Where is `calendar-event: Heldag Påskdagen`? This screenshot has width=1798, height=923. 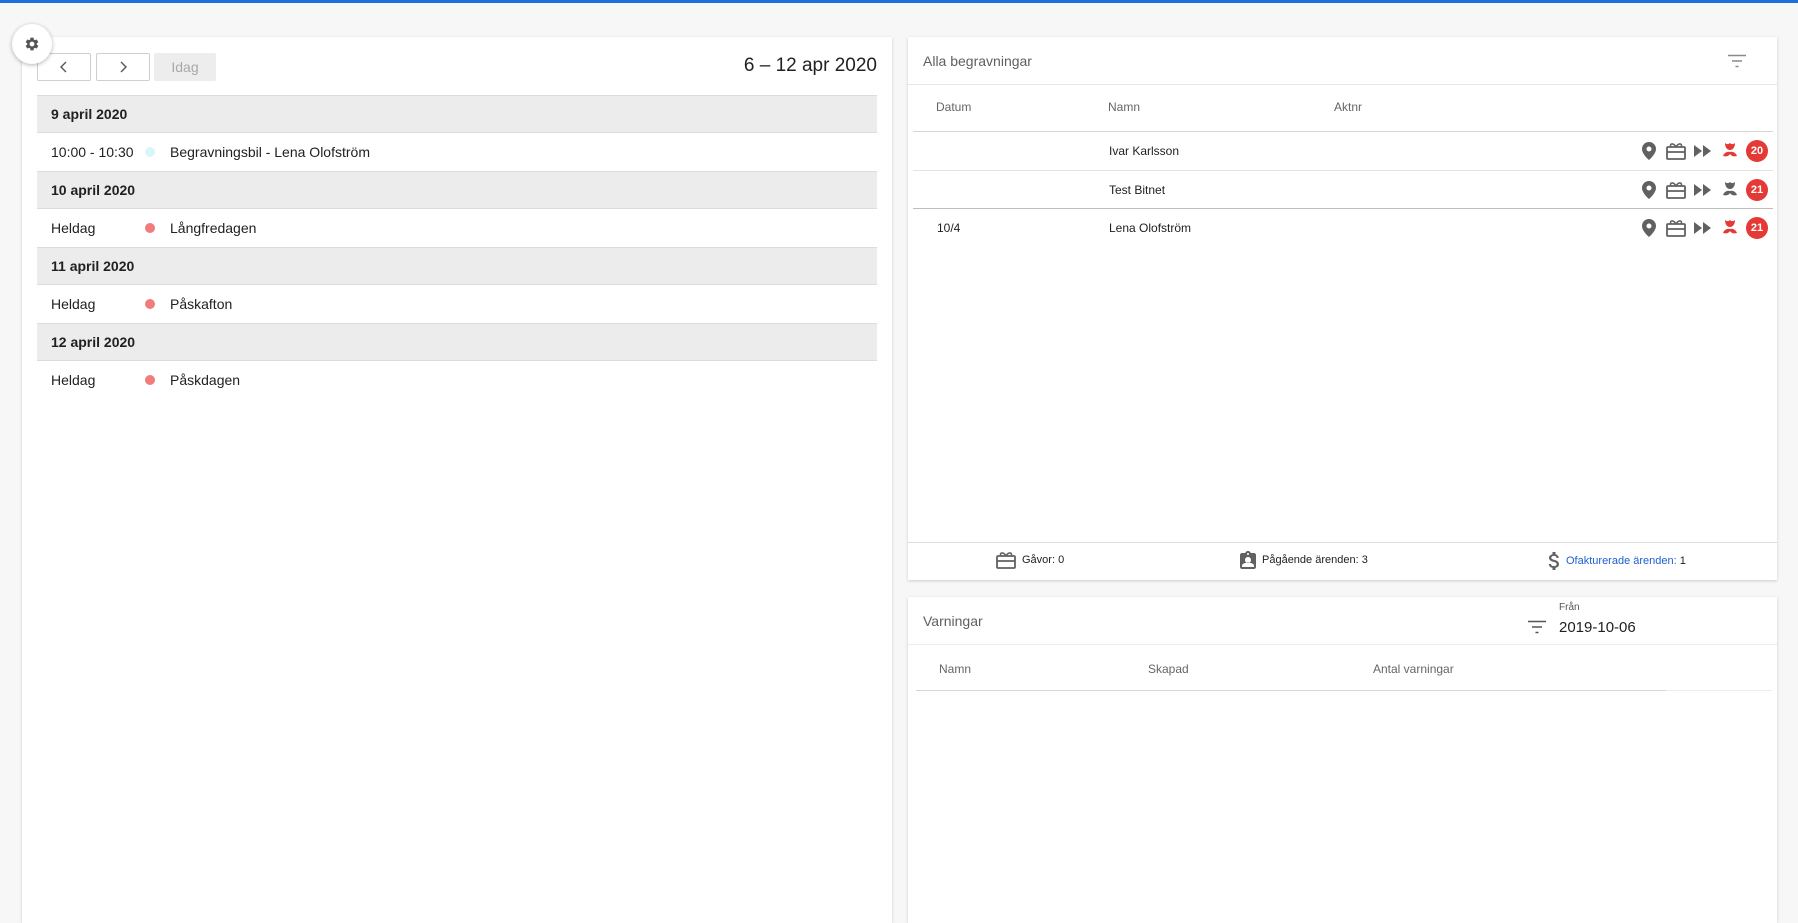 calendar-event: Heldag Påskdagen is located at coordinates (457, 380).